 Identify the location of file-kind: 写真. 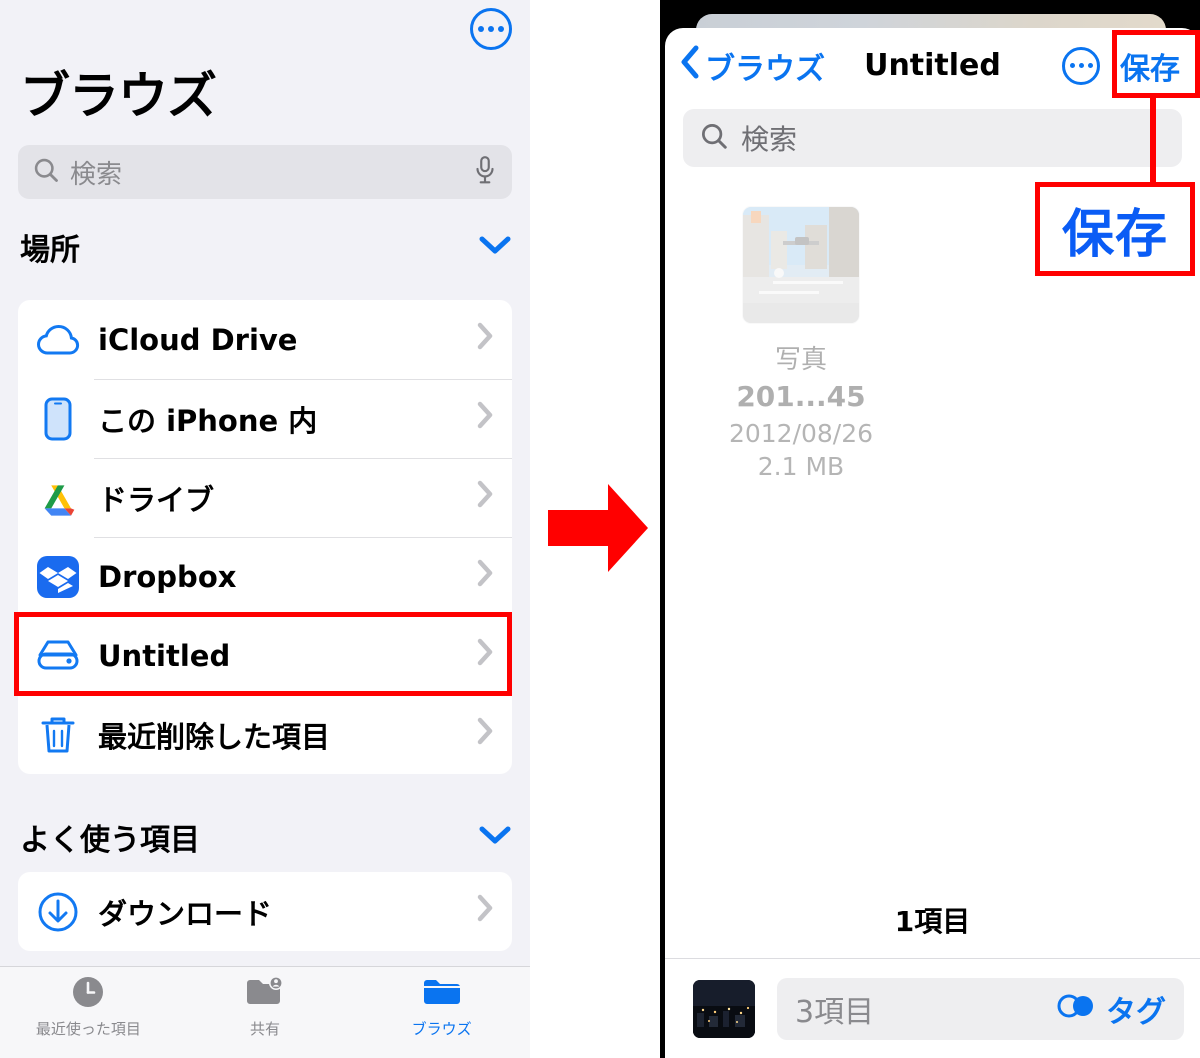
(800, 360).